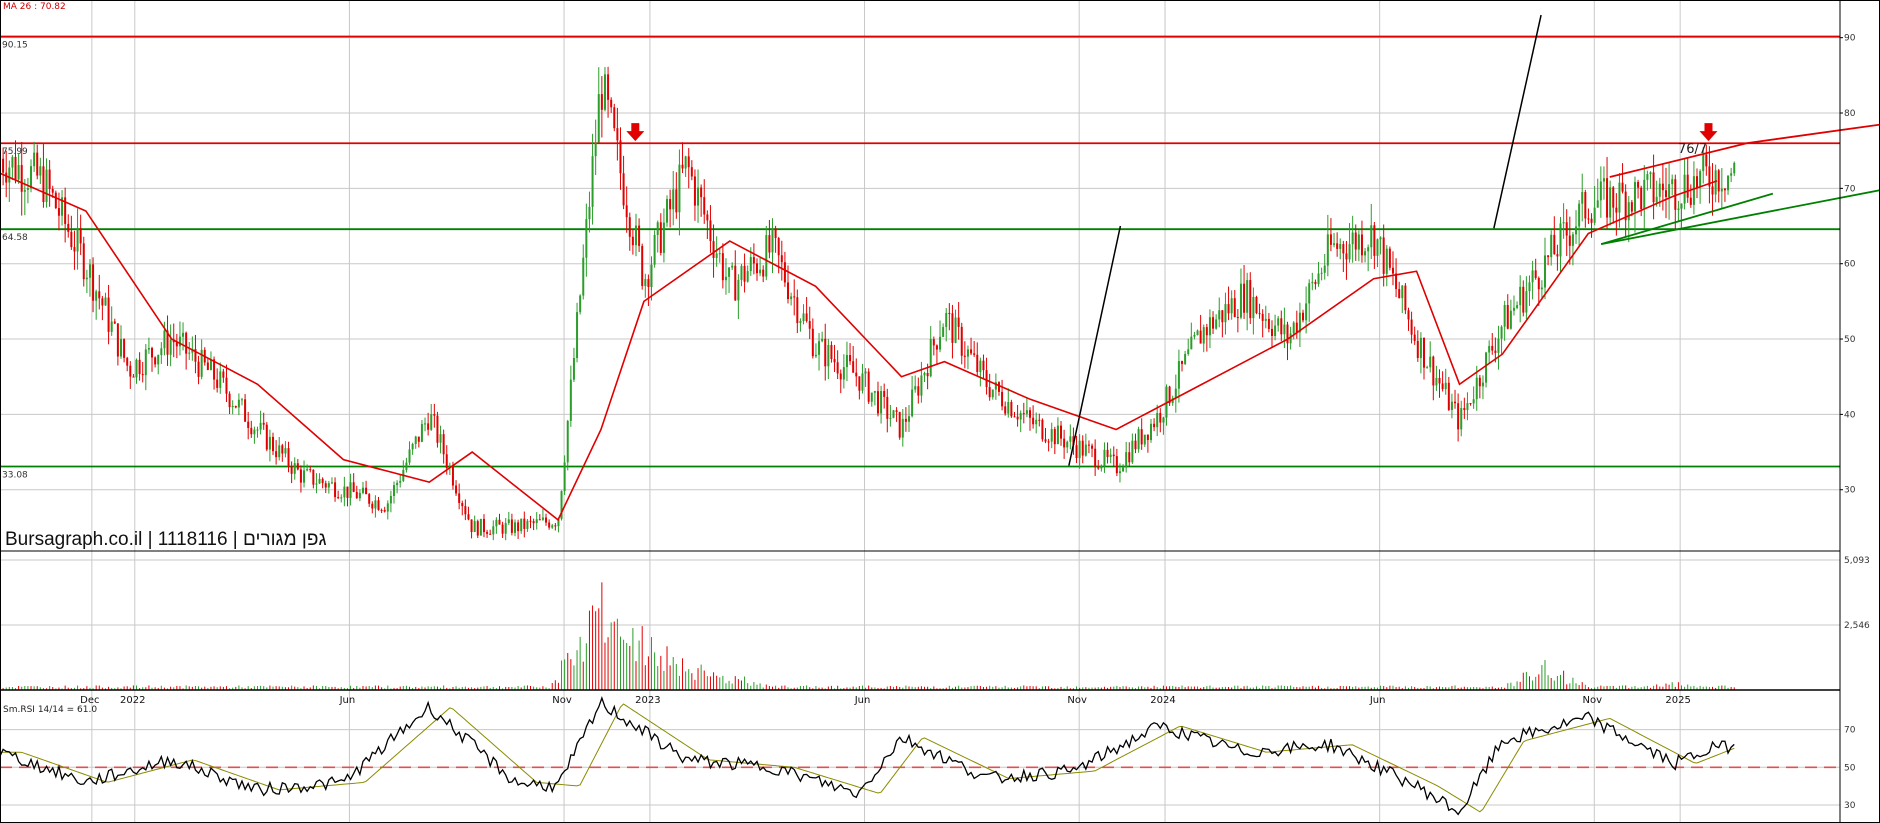  What do you see at coordinates (15, 476) in the screenshot?
I see `level-label: 33.08` at bounding box center [15, 476].